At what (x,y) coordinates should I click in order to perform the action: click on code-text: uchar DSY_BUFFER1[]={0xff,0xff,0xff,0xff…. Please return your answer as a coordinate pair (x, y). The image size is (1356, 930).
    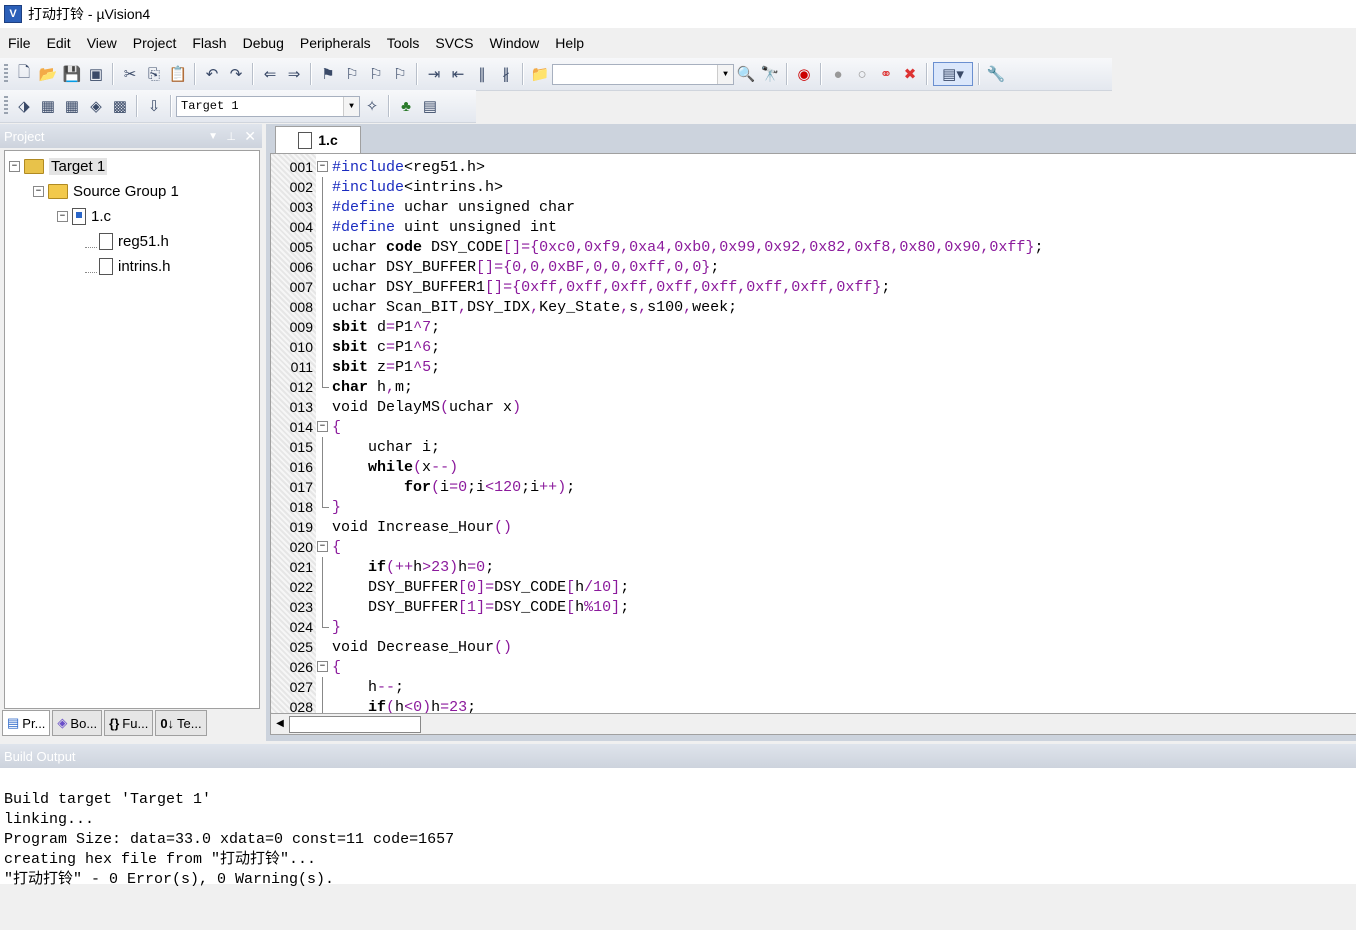
    Looking at the image, I should click on (610, 287).